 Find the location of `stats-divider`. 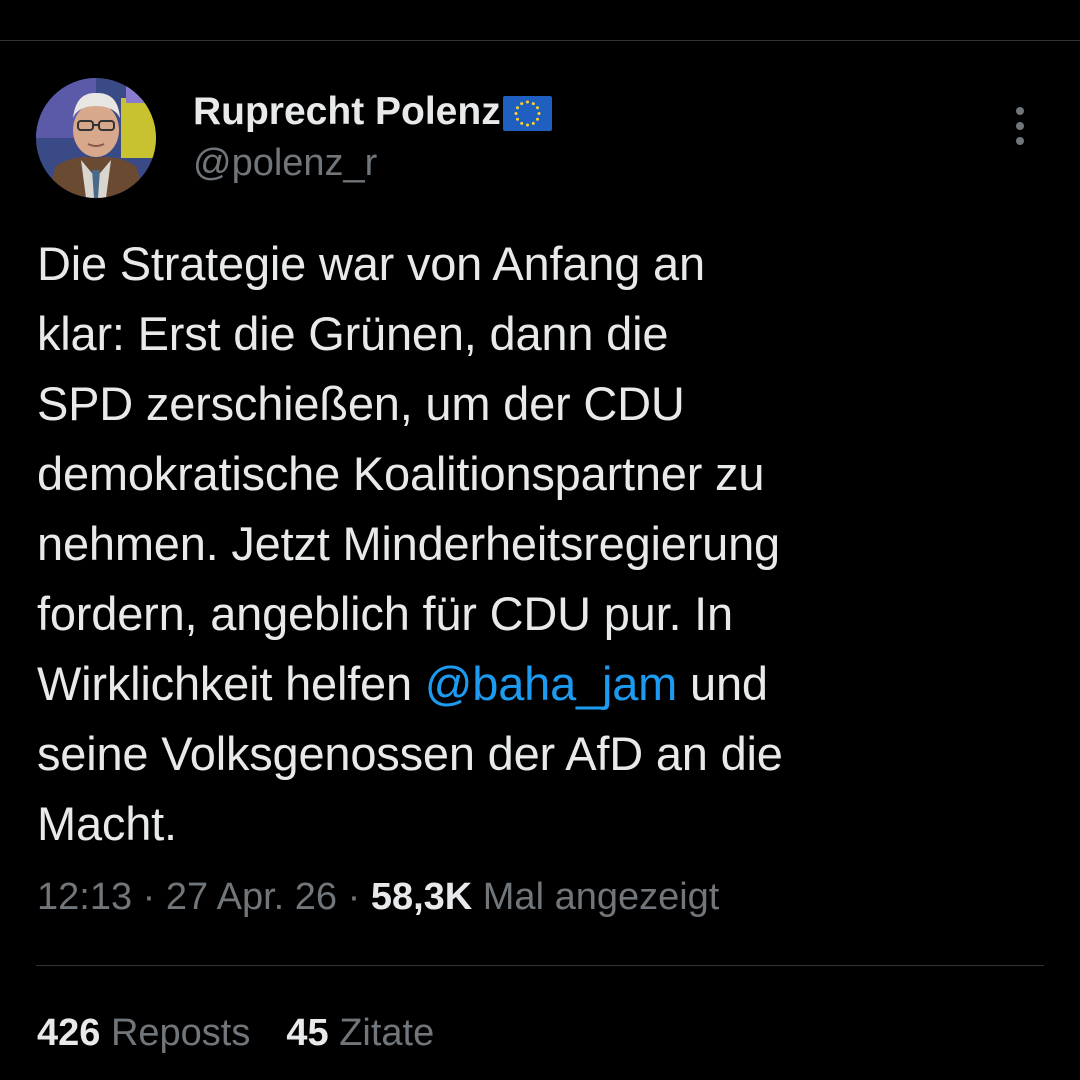

stats-divider is located at coordinates (540, 965).